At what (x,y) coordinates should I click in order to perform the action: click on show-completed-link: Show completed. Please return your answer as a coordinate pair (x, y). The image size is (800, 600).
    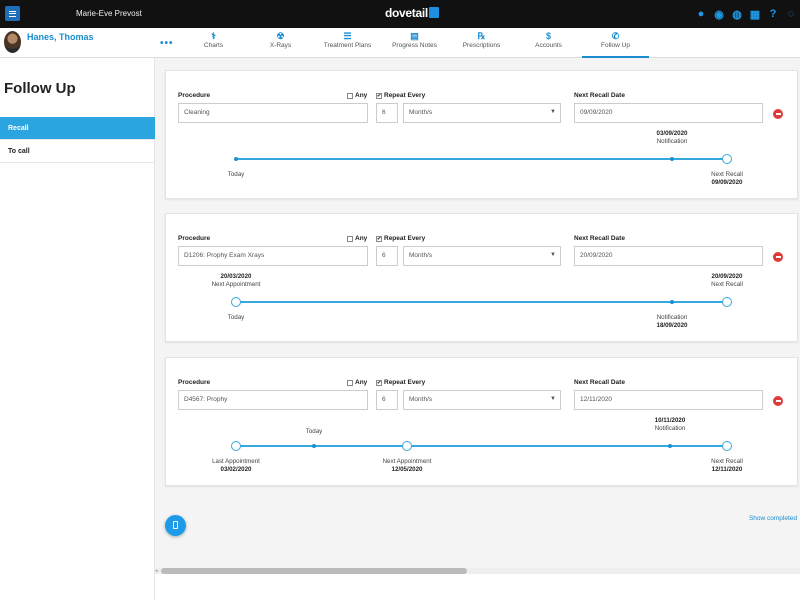
    Looking at the image, I should click on (773, 518).